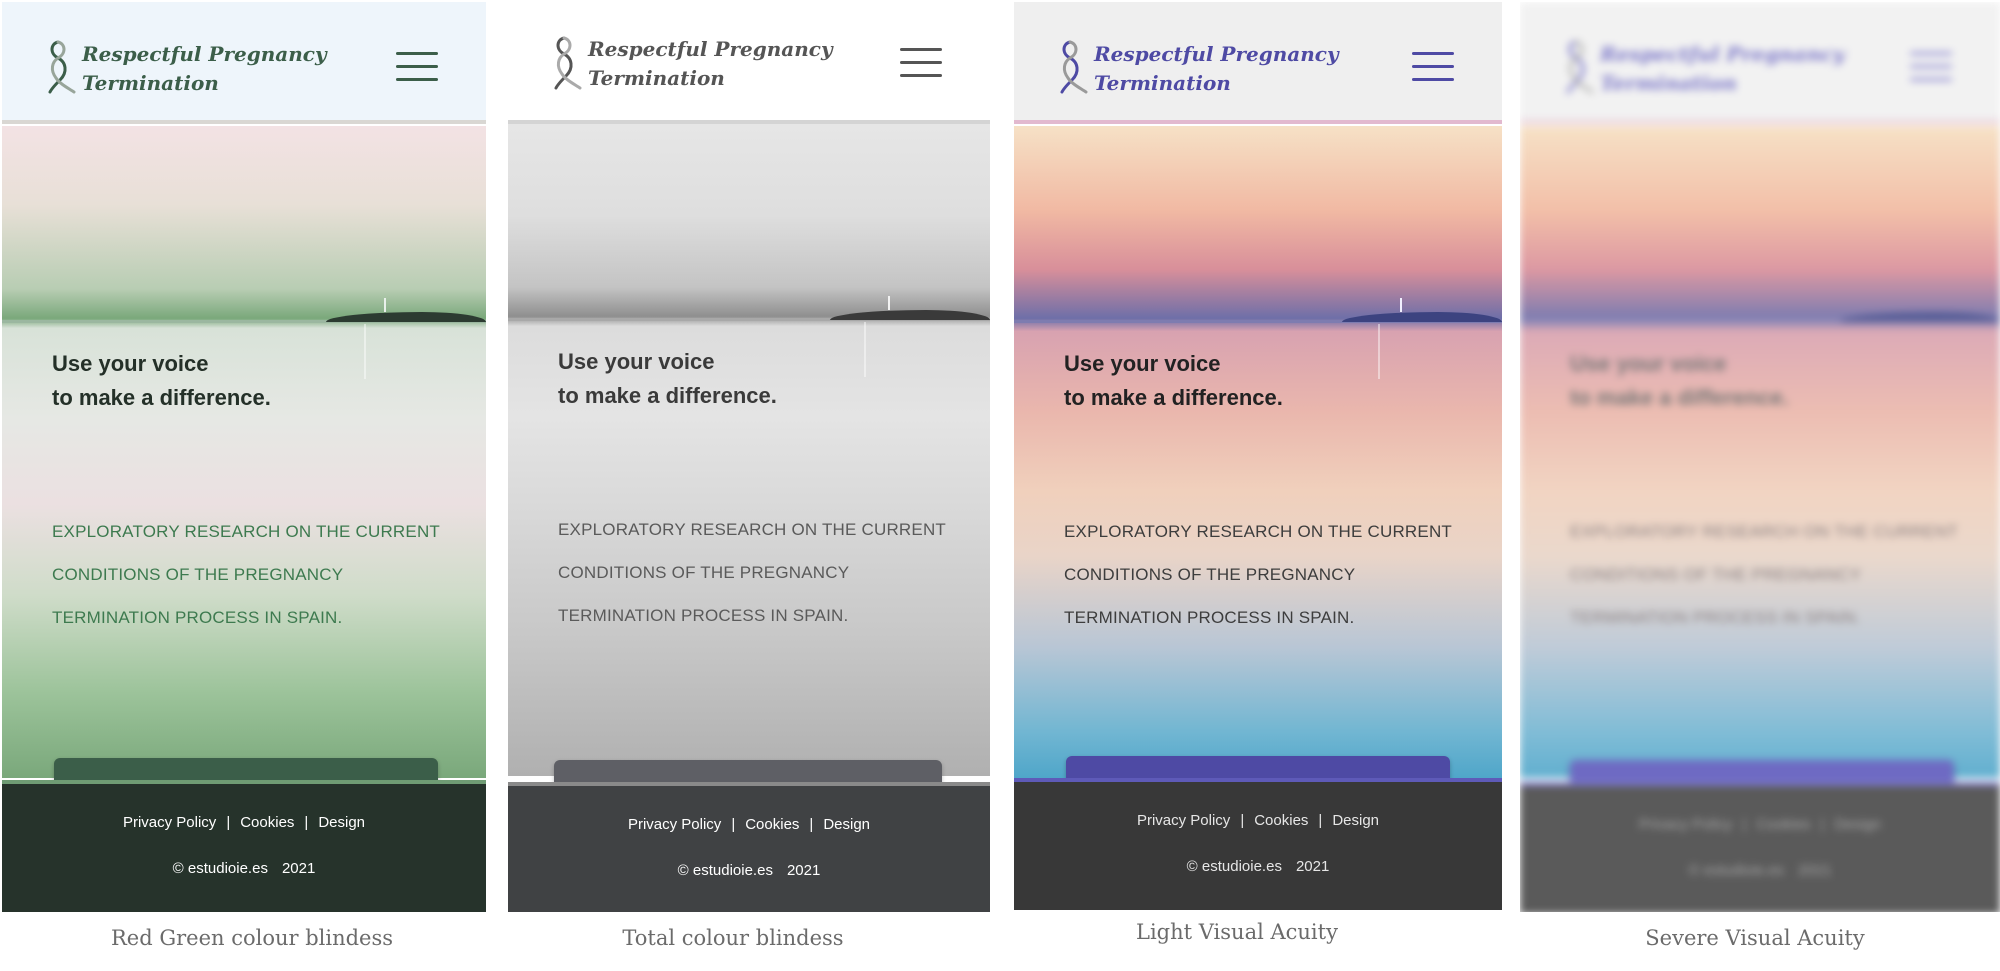 This screenshot has height=971, width=2000. What do you see at coordinates (252, 938) in the screenshot?
I see `caption-red-green: Red Green colour blindess` at bounding box center [252, 938].